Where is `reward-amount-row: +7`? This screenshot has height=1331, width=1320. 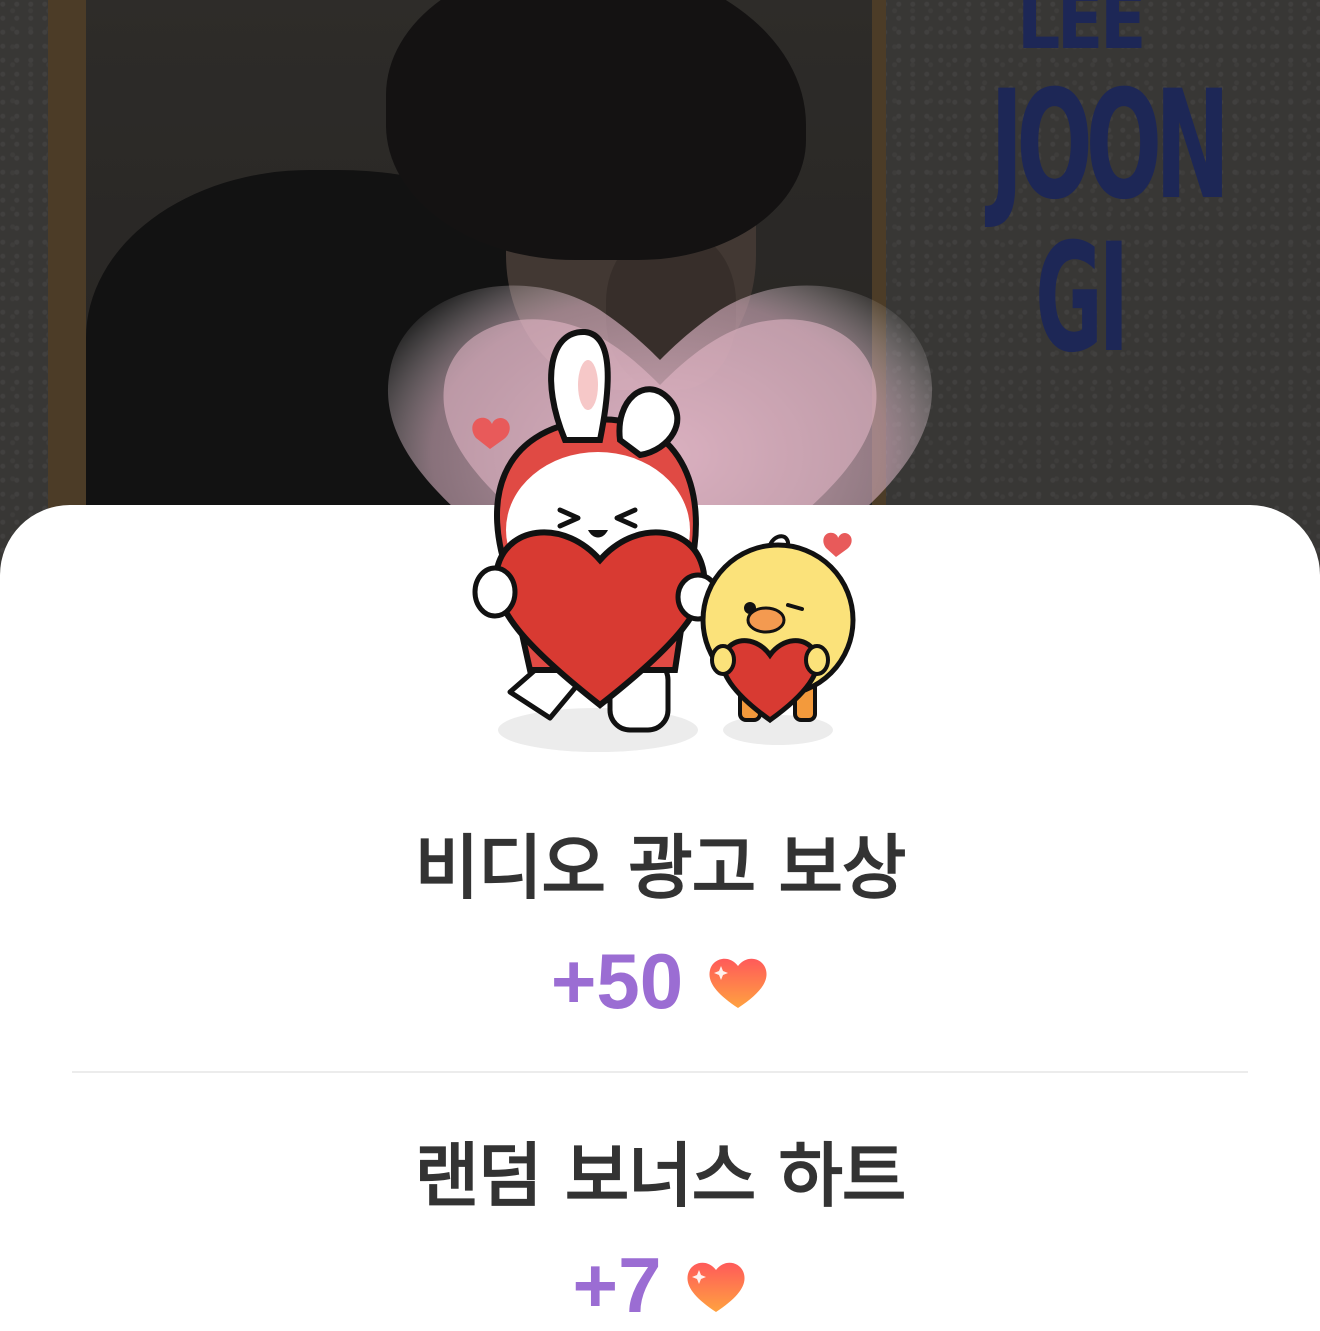 reward-amount-row: +7 is located at coordinates (660, 1285).